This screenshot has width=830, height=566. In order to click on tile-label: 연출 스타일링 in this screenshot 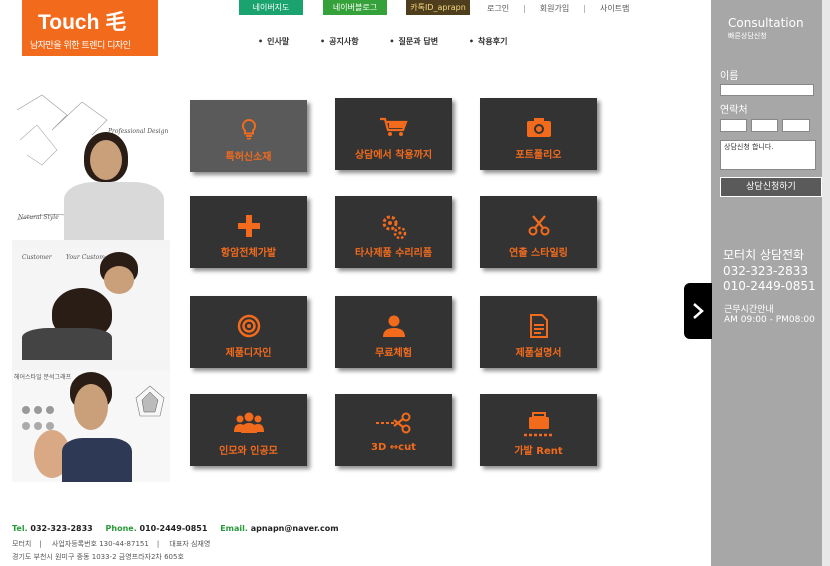, I will do `click(538, 253)`.